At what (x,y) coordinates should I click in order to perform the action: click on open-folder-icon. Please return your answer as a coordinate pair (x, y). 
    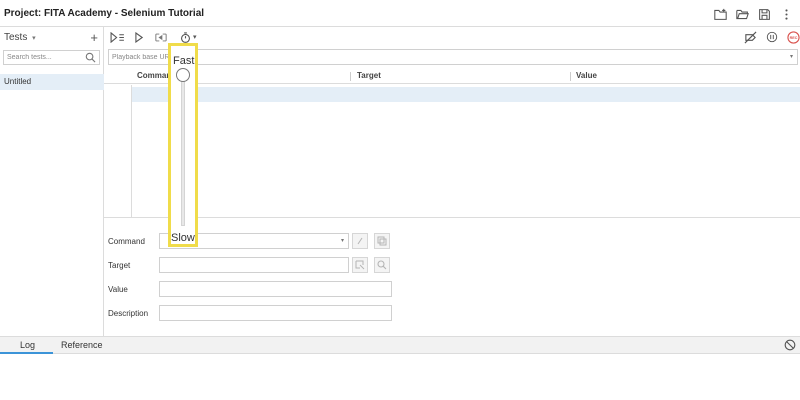
    Looking at the image, I should click on (742, 14).